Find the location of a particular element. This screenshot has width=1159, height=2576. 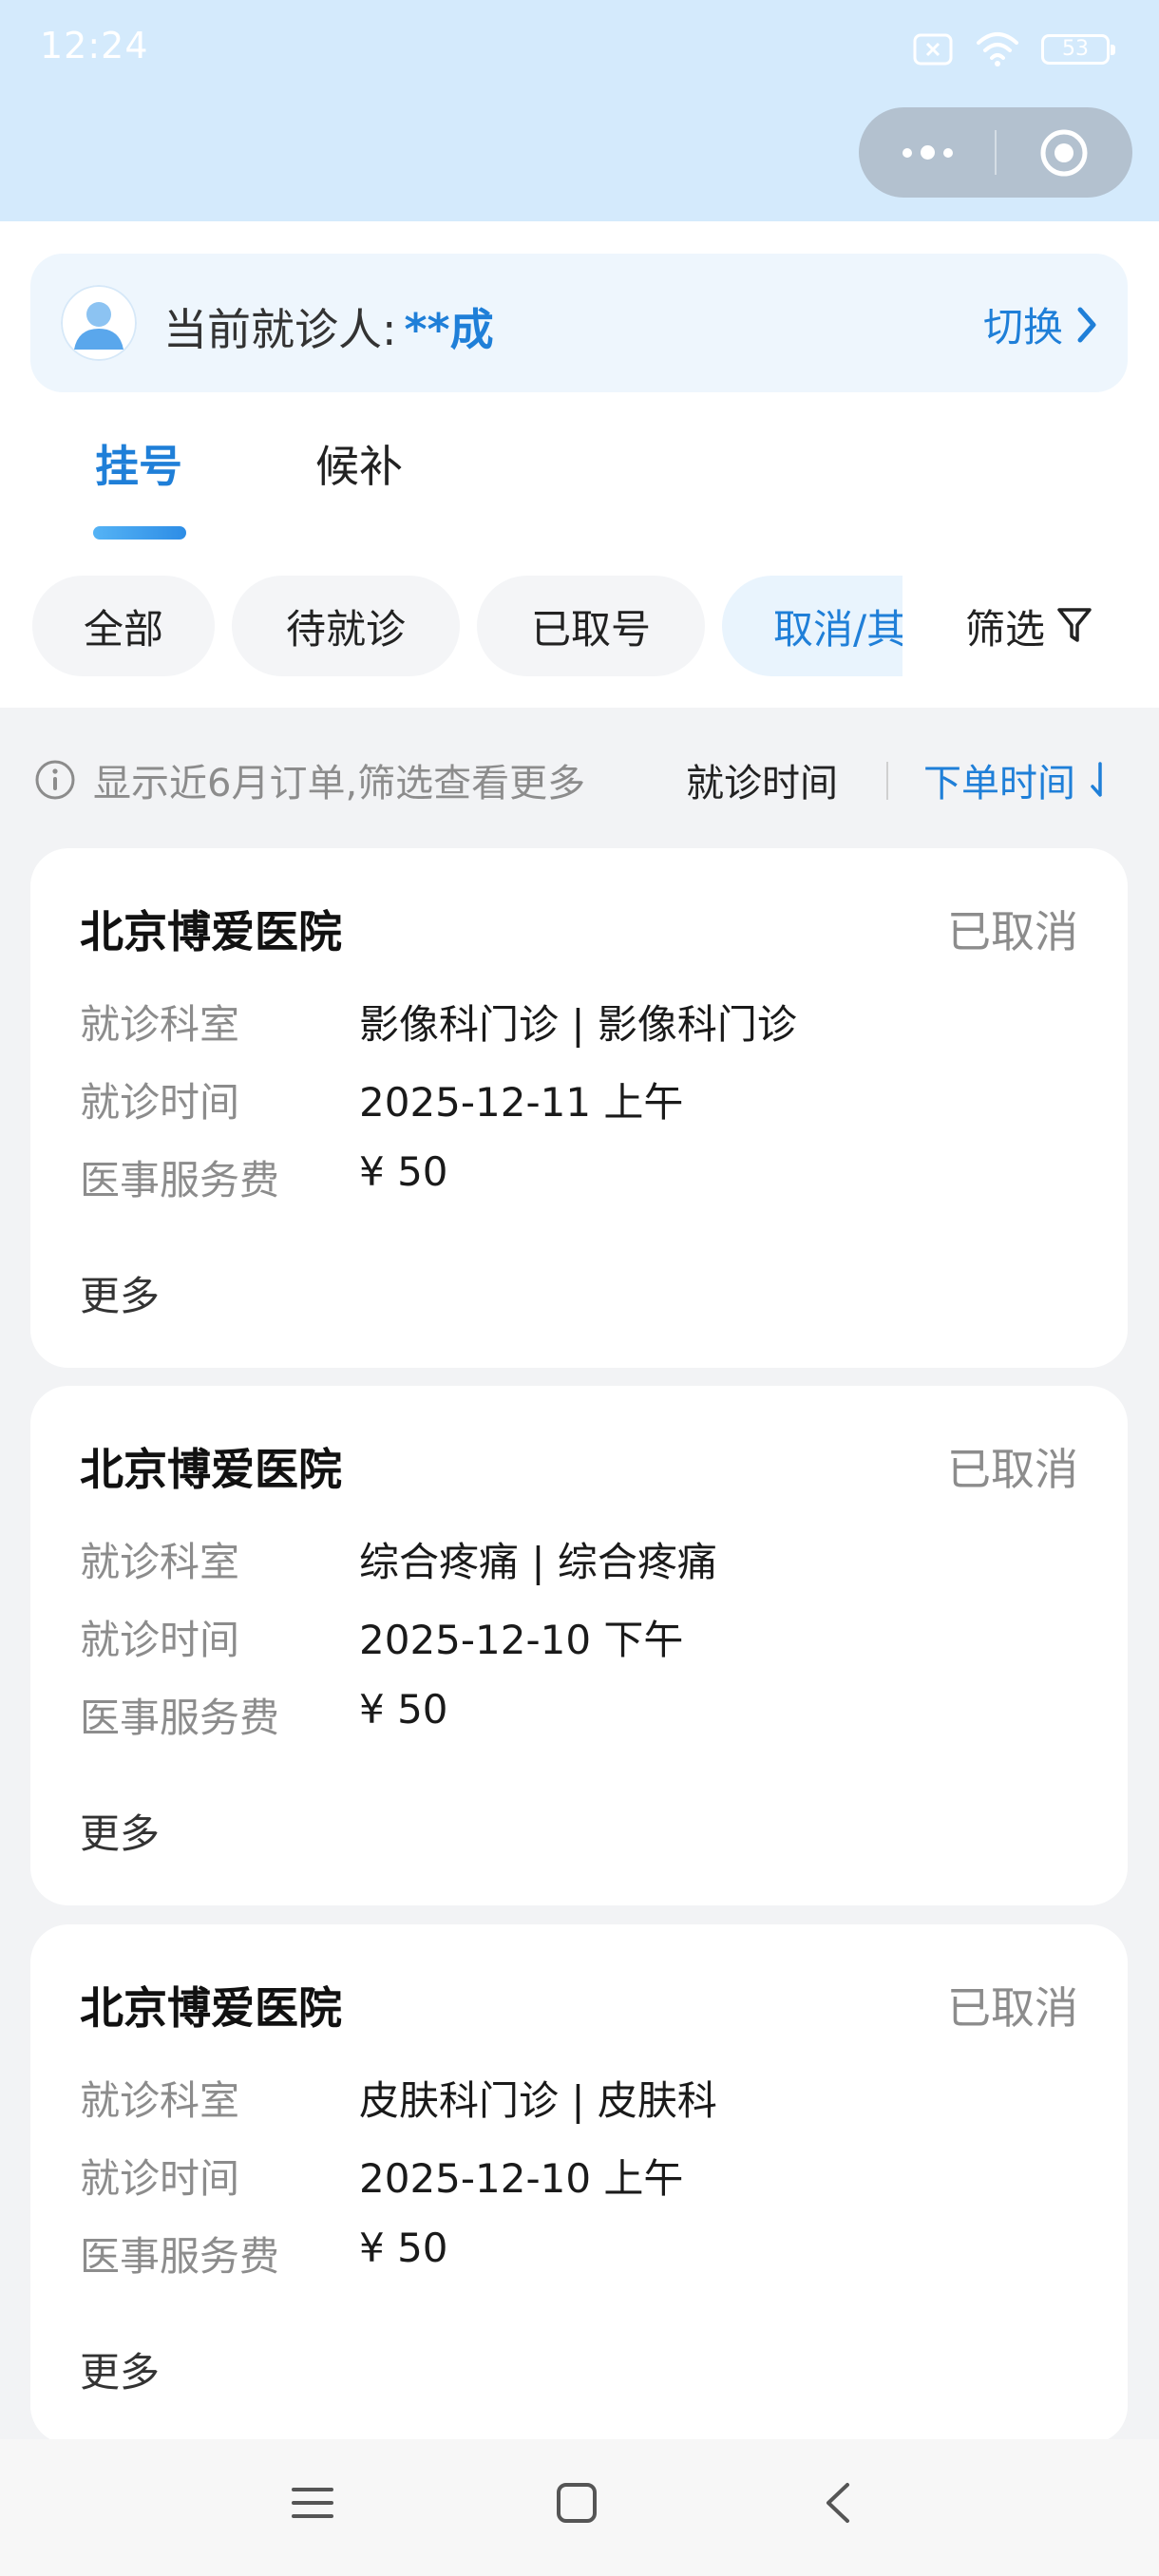

more-dots-icon is located at coordinates (927, 152).